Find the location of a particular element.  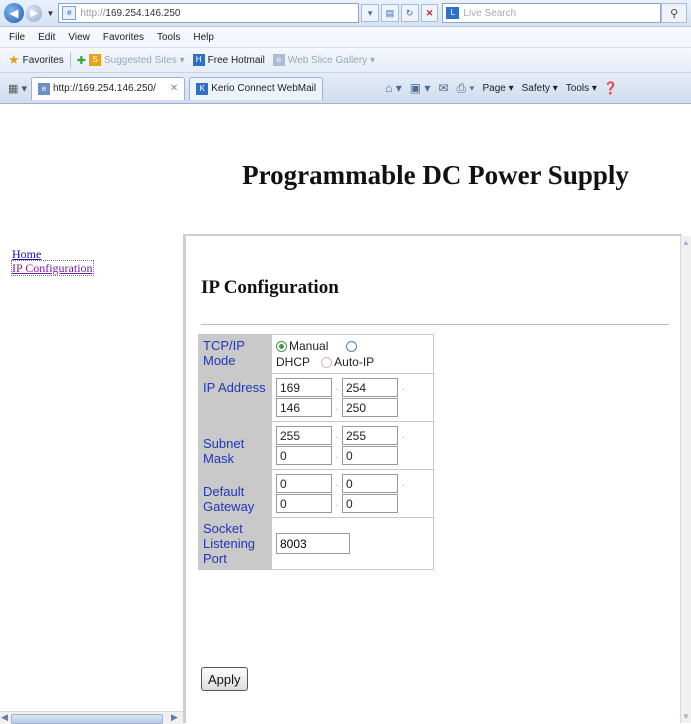

frame-divider is located at coordinates (184, 478).